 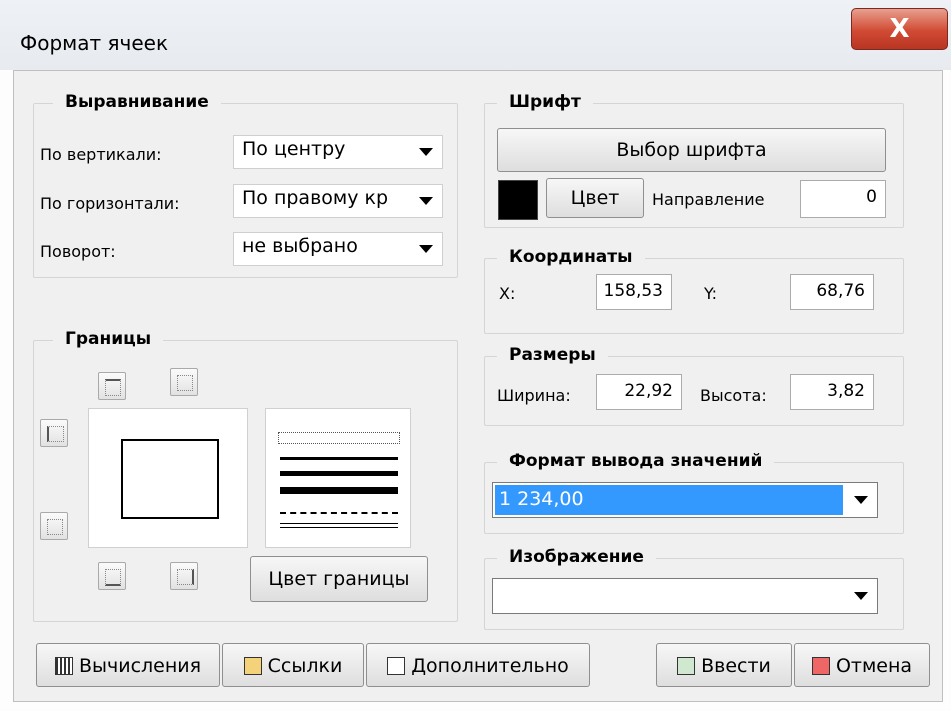 I want to click on borders-group-label: Границы, so click(x=108, y=339).